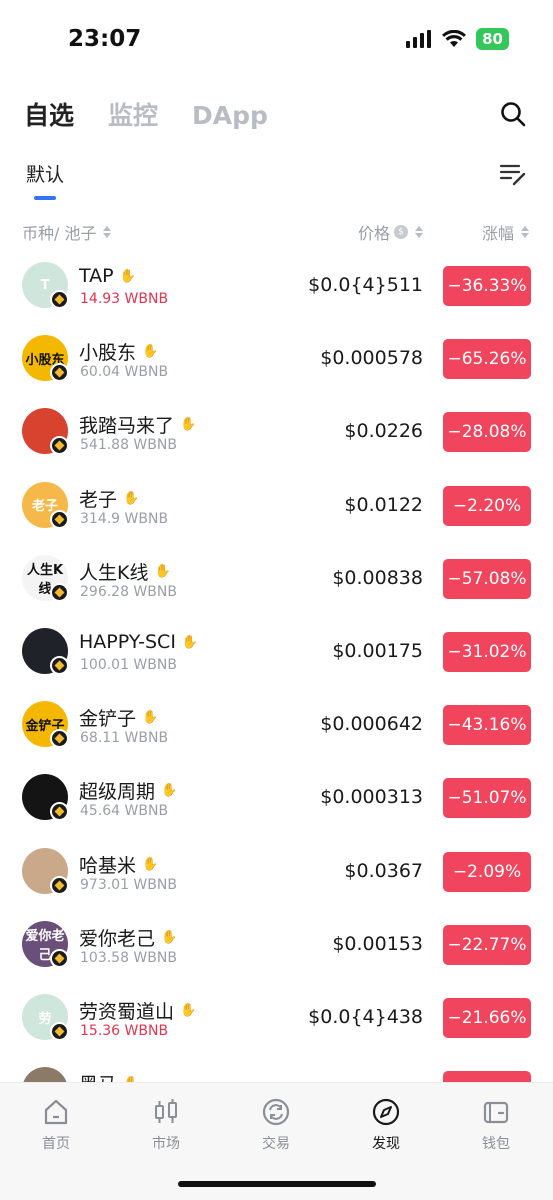  I want to click on token-row: 人生K线 人生K线 ✋ 296.28 WBNB $0.00838 −57.08%, so click(276, 579).